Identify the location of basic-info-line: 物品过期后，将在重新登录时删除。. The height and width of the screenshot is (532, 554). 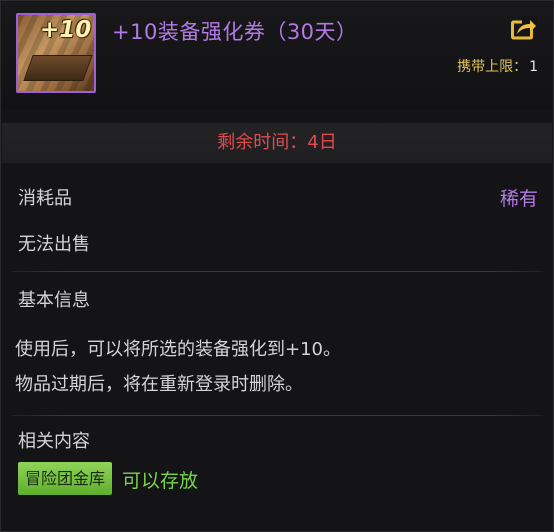
(159, 384).